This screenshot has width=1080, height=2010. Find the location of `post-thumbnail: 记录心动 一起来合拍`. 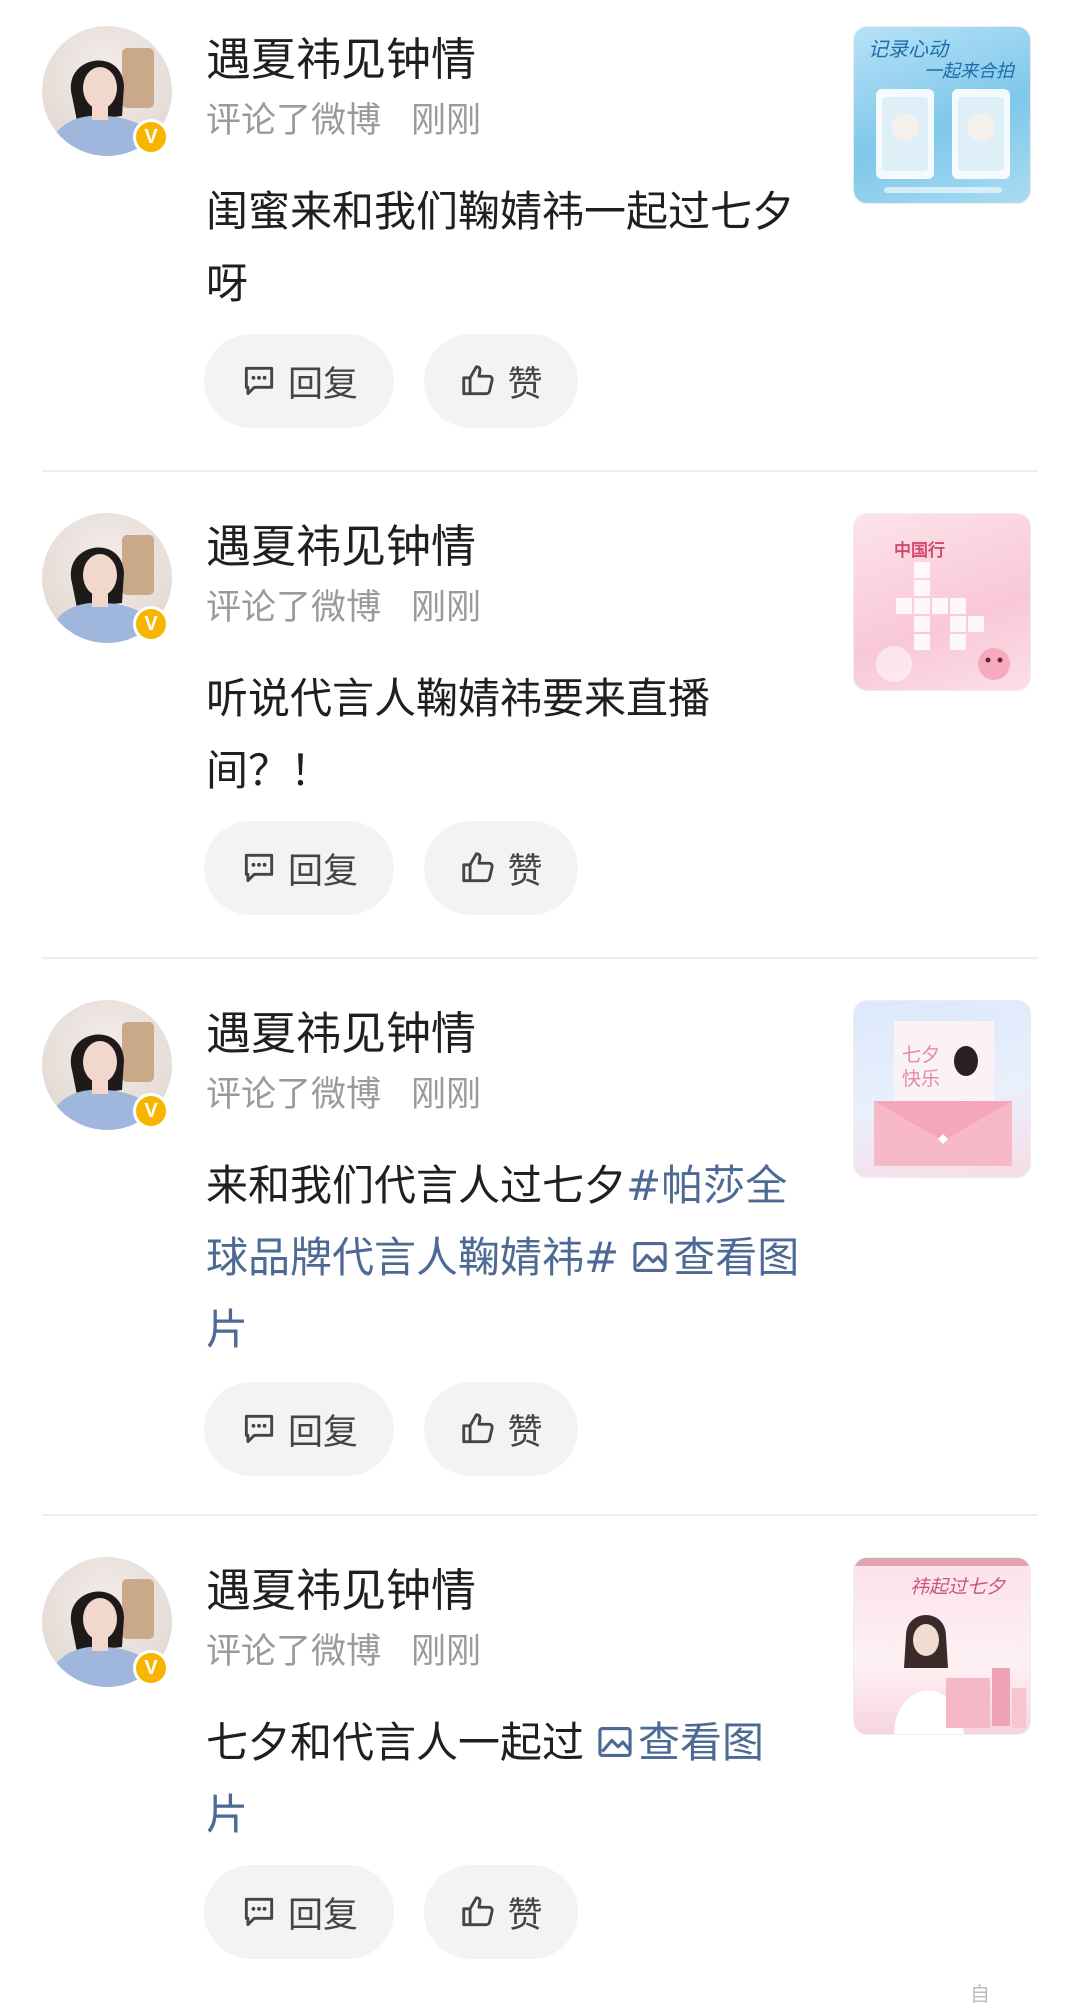

post-thumbnail: 记录心动 一起来合拍 is located at coordinates (942, 115).